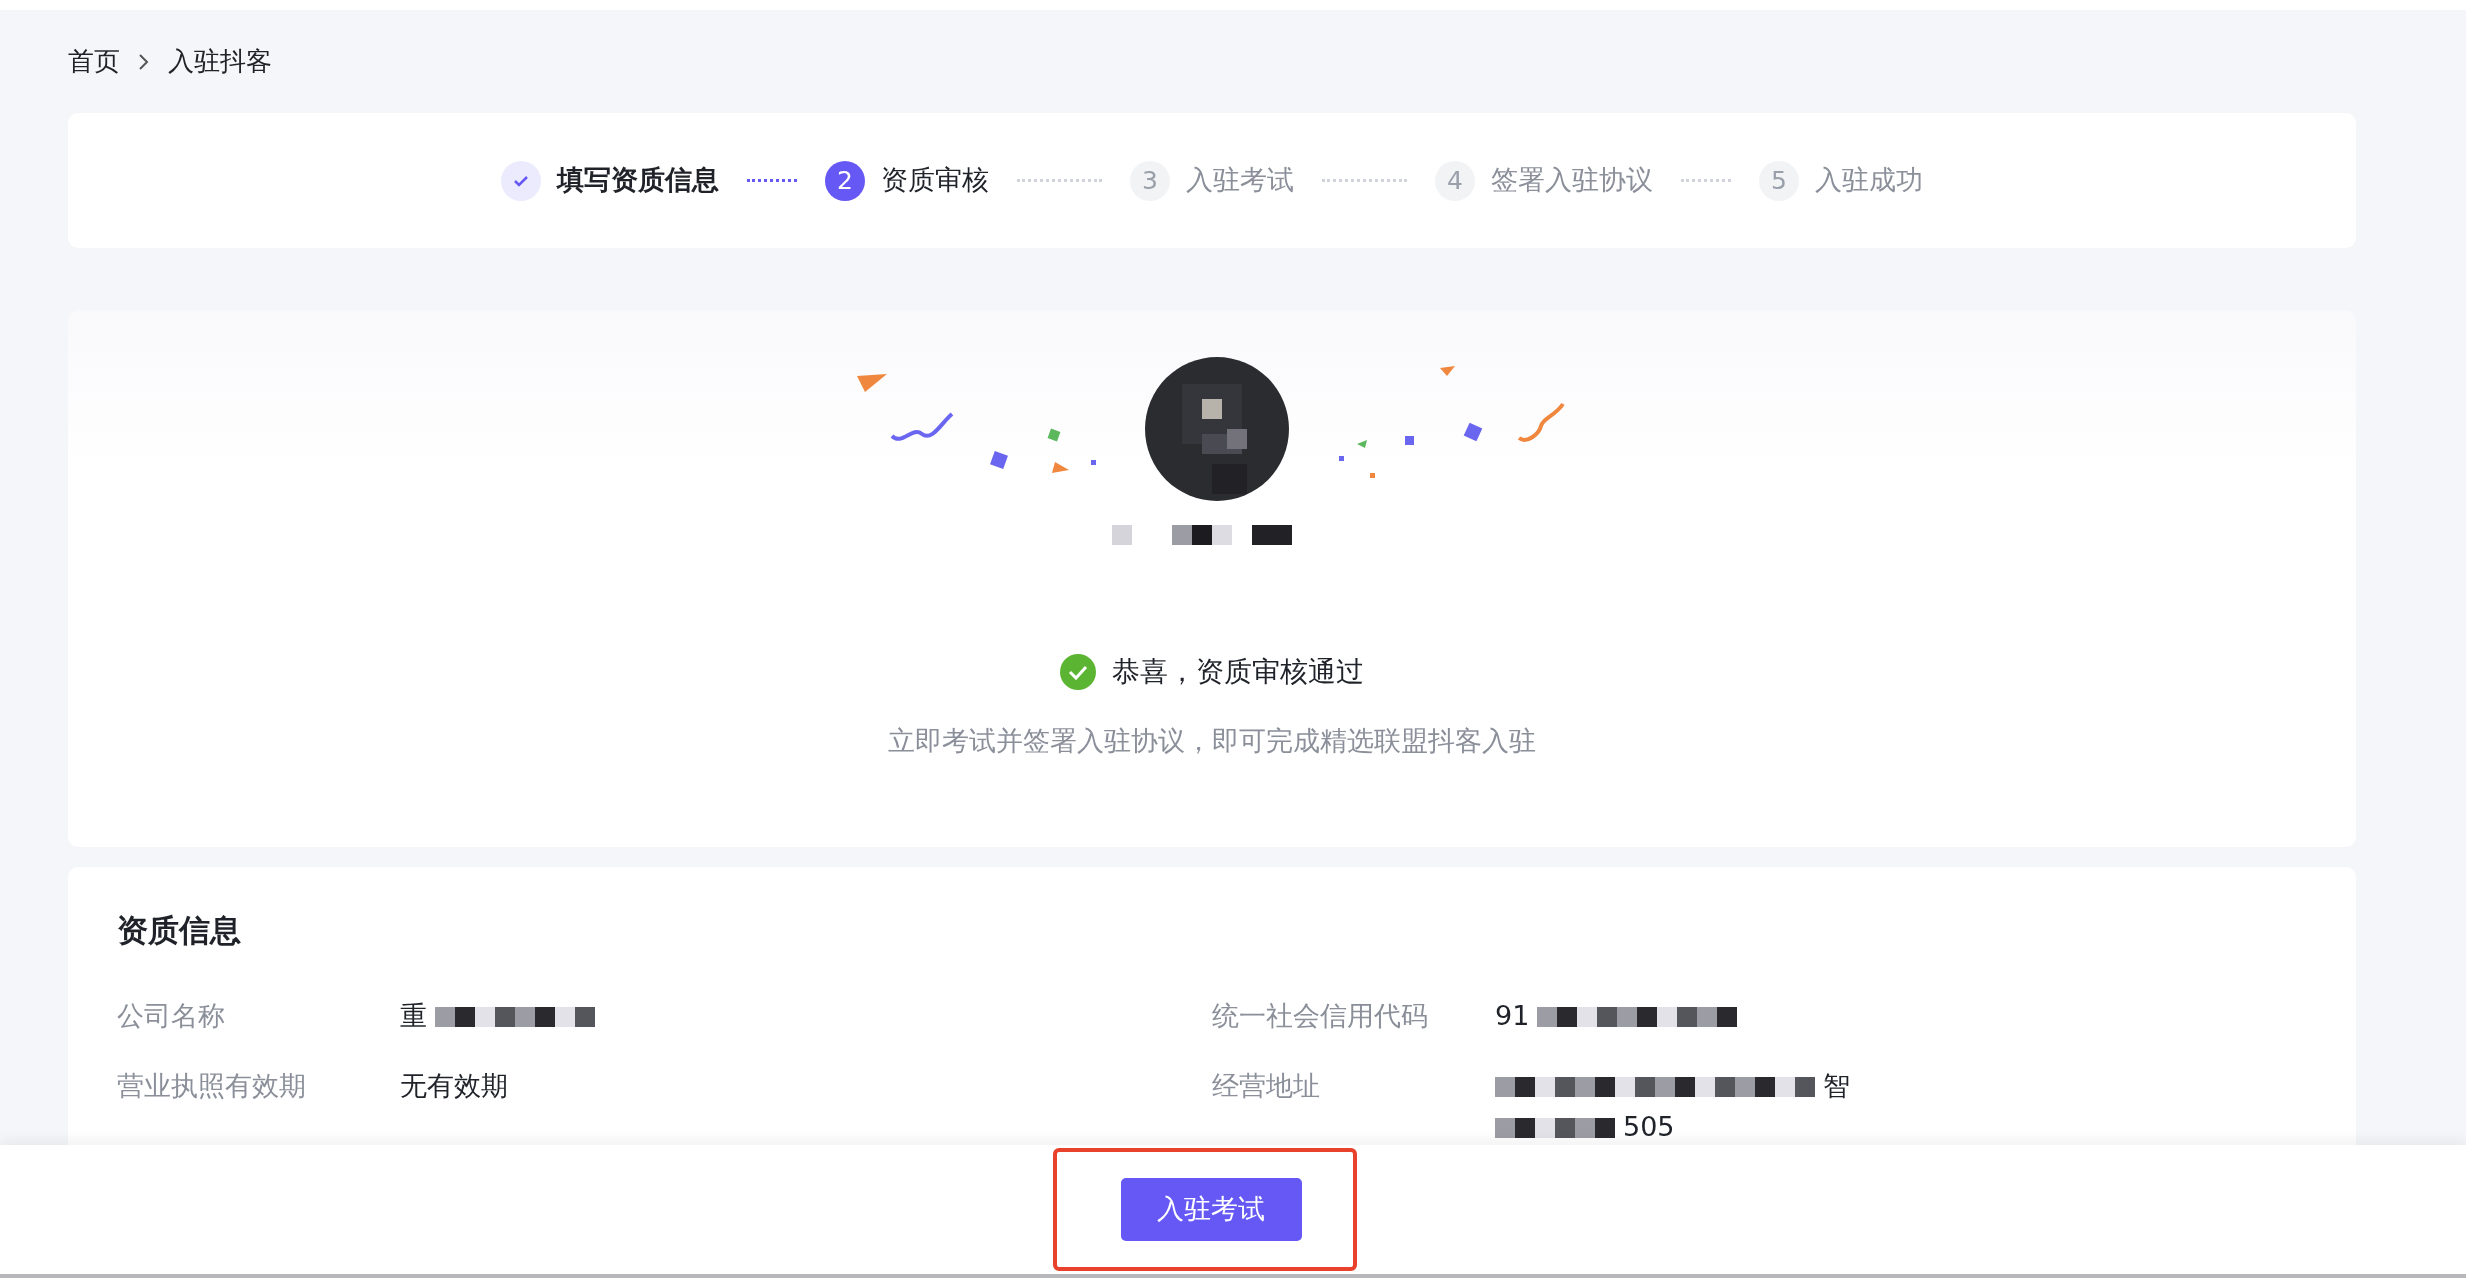 This screenshot has height=1278, width=2466. I want to click on field-label: 营业执照有效期, so click(212, 1086).